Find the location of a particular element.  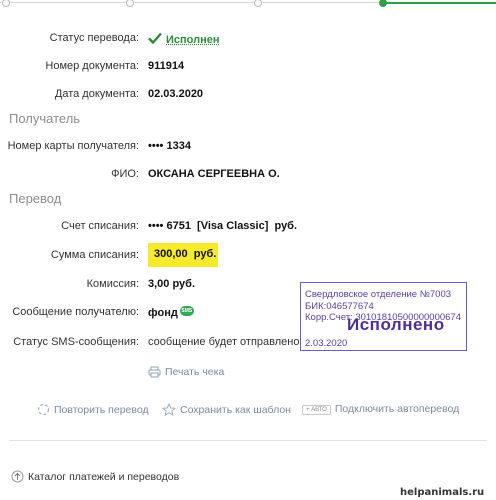

commission-label: Комиссия: is located at coordinates (112, 284).